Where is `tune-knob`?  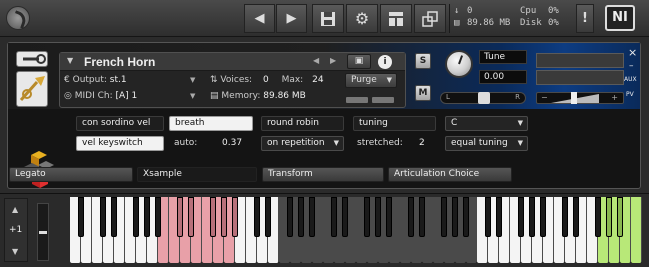 tune-knob is located at coordinates (459, 64).